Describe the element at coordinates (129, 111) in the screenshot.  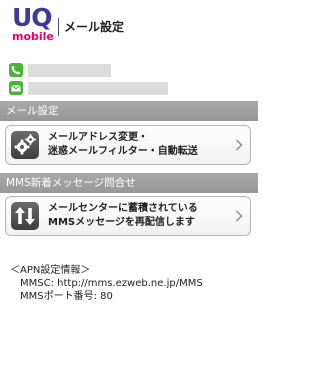
I see `mail-settings-section-header: メール設定` at that location.